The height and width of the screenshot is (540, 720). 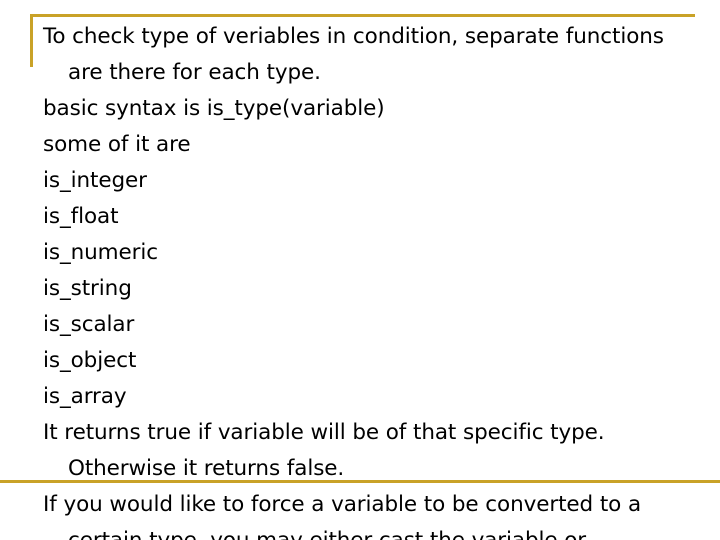 What do you see at coordinates (214, 108) in the screenshot?
I see `paragraph-syntax: basic syntax is is_type(variable)` at bounding box center [214, 108].